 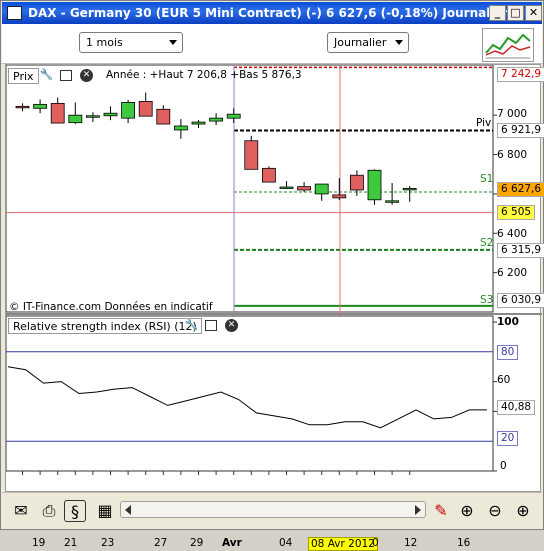 I want to click on pivot-tag: 6 921,9, so click(x=520, y=130).